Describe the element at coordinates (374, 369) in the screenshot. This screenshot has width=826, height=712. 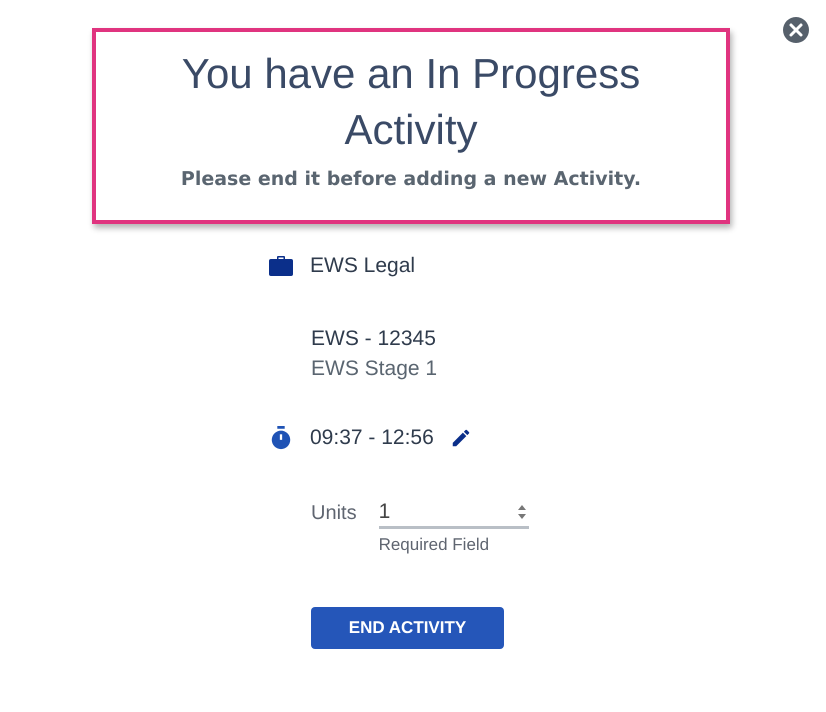
I see `matter-stage: EWS Stage 1` at that location.